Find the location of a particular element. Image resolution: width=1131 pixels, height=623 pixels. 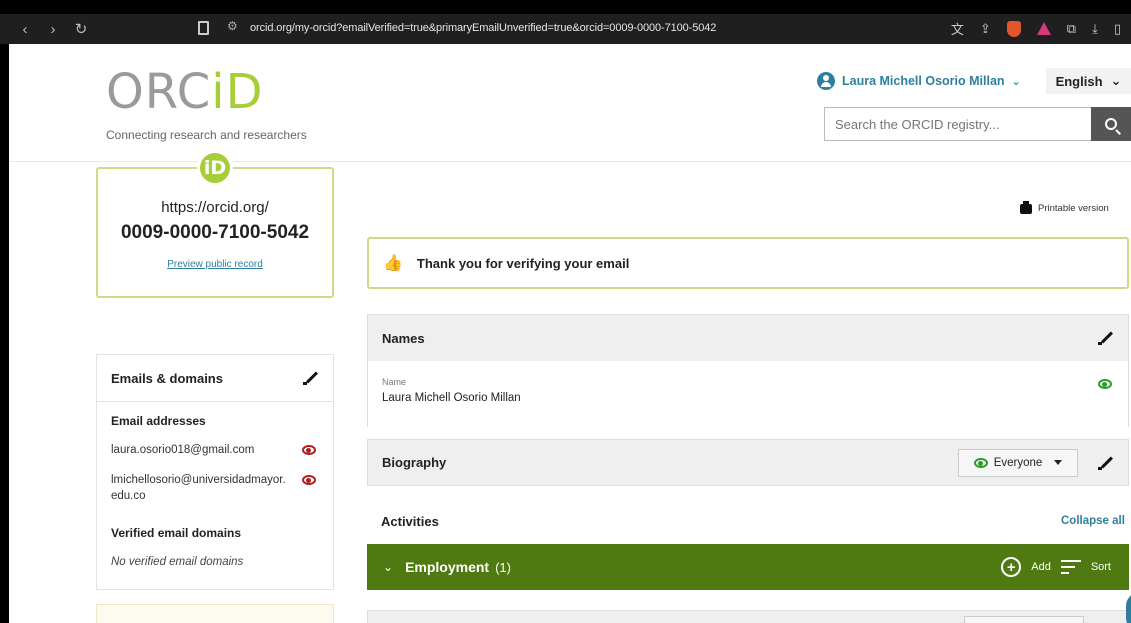

sidebar-icon: ▯ is located at coordinates (1117, 29).